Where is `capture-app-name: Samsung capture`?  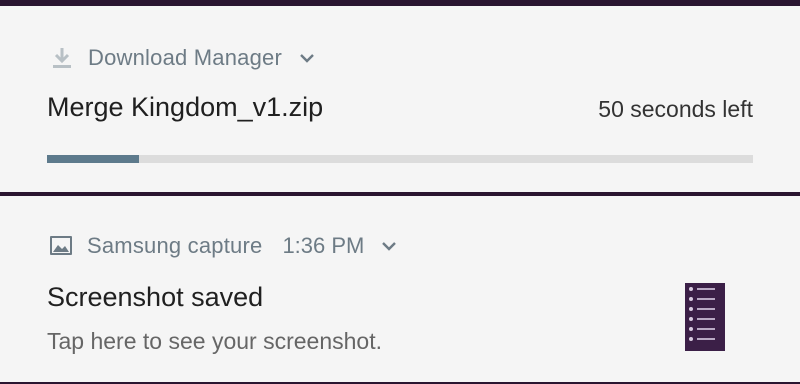
capture-app-name: Samsung capture is located at coordinates (175, 245).